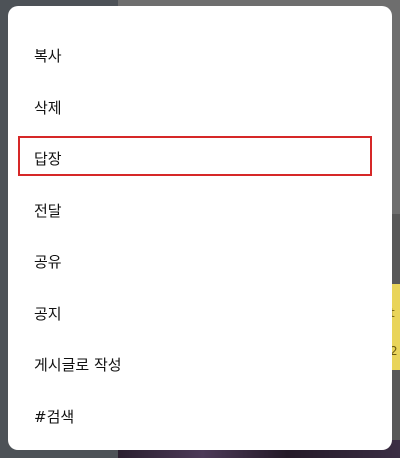  I want to click on menu-item-label: 복사, so click(48, 56).